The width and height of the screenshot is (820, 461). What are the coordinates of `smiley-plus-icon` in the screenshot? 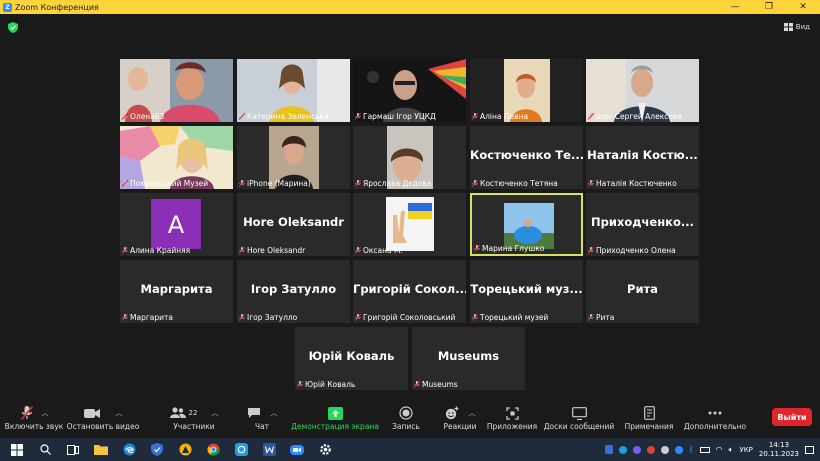 It's located at (451, 413).